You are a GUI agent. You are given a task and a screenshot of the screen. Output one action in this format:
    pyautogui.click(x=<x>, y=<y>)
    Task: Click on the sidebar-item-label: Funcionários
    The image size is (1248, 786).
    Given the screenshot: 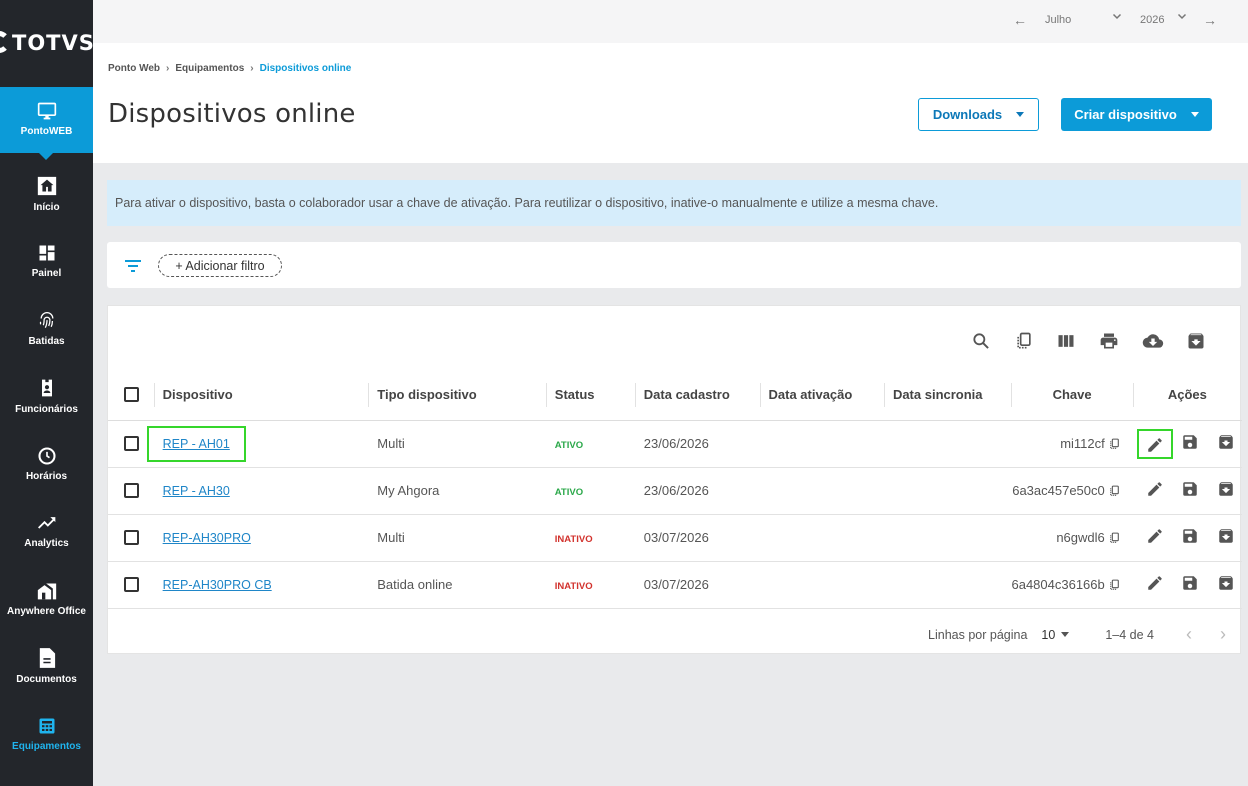 What is the action you would take?
    pyautogui.click(x=46, y=409)
    